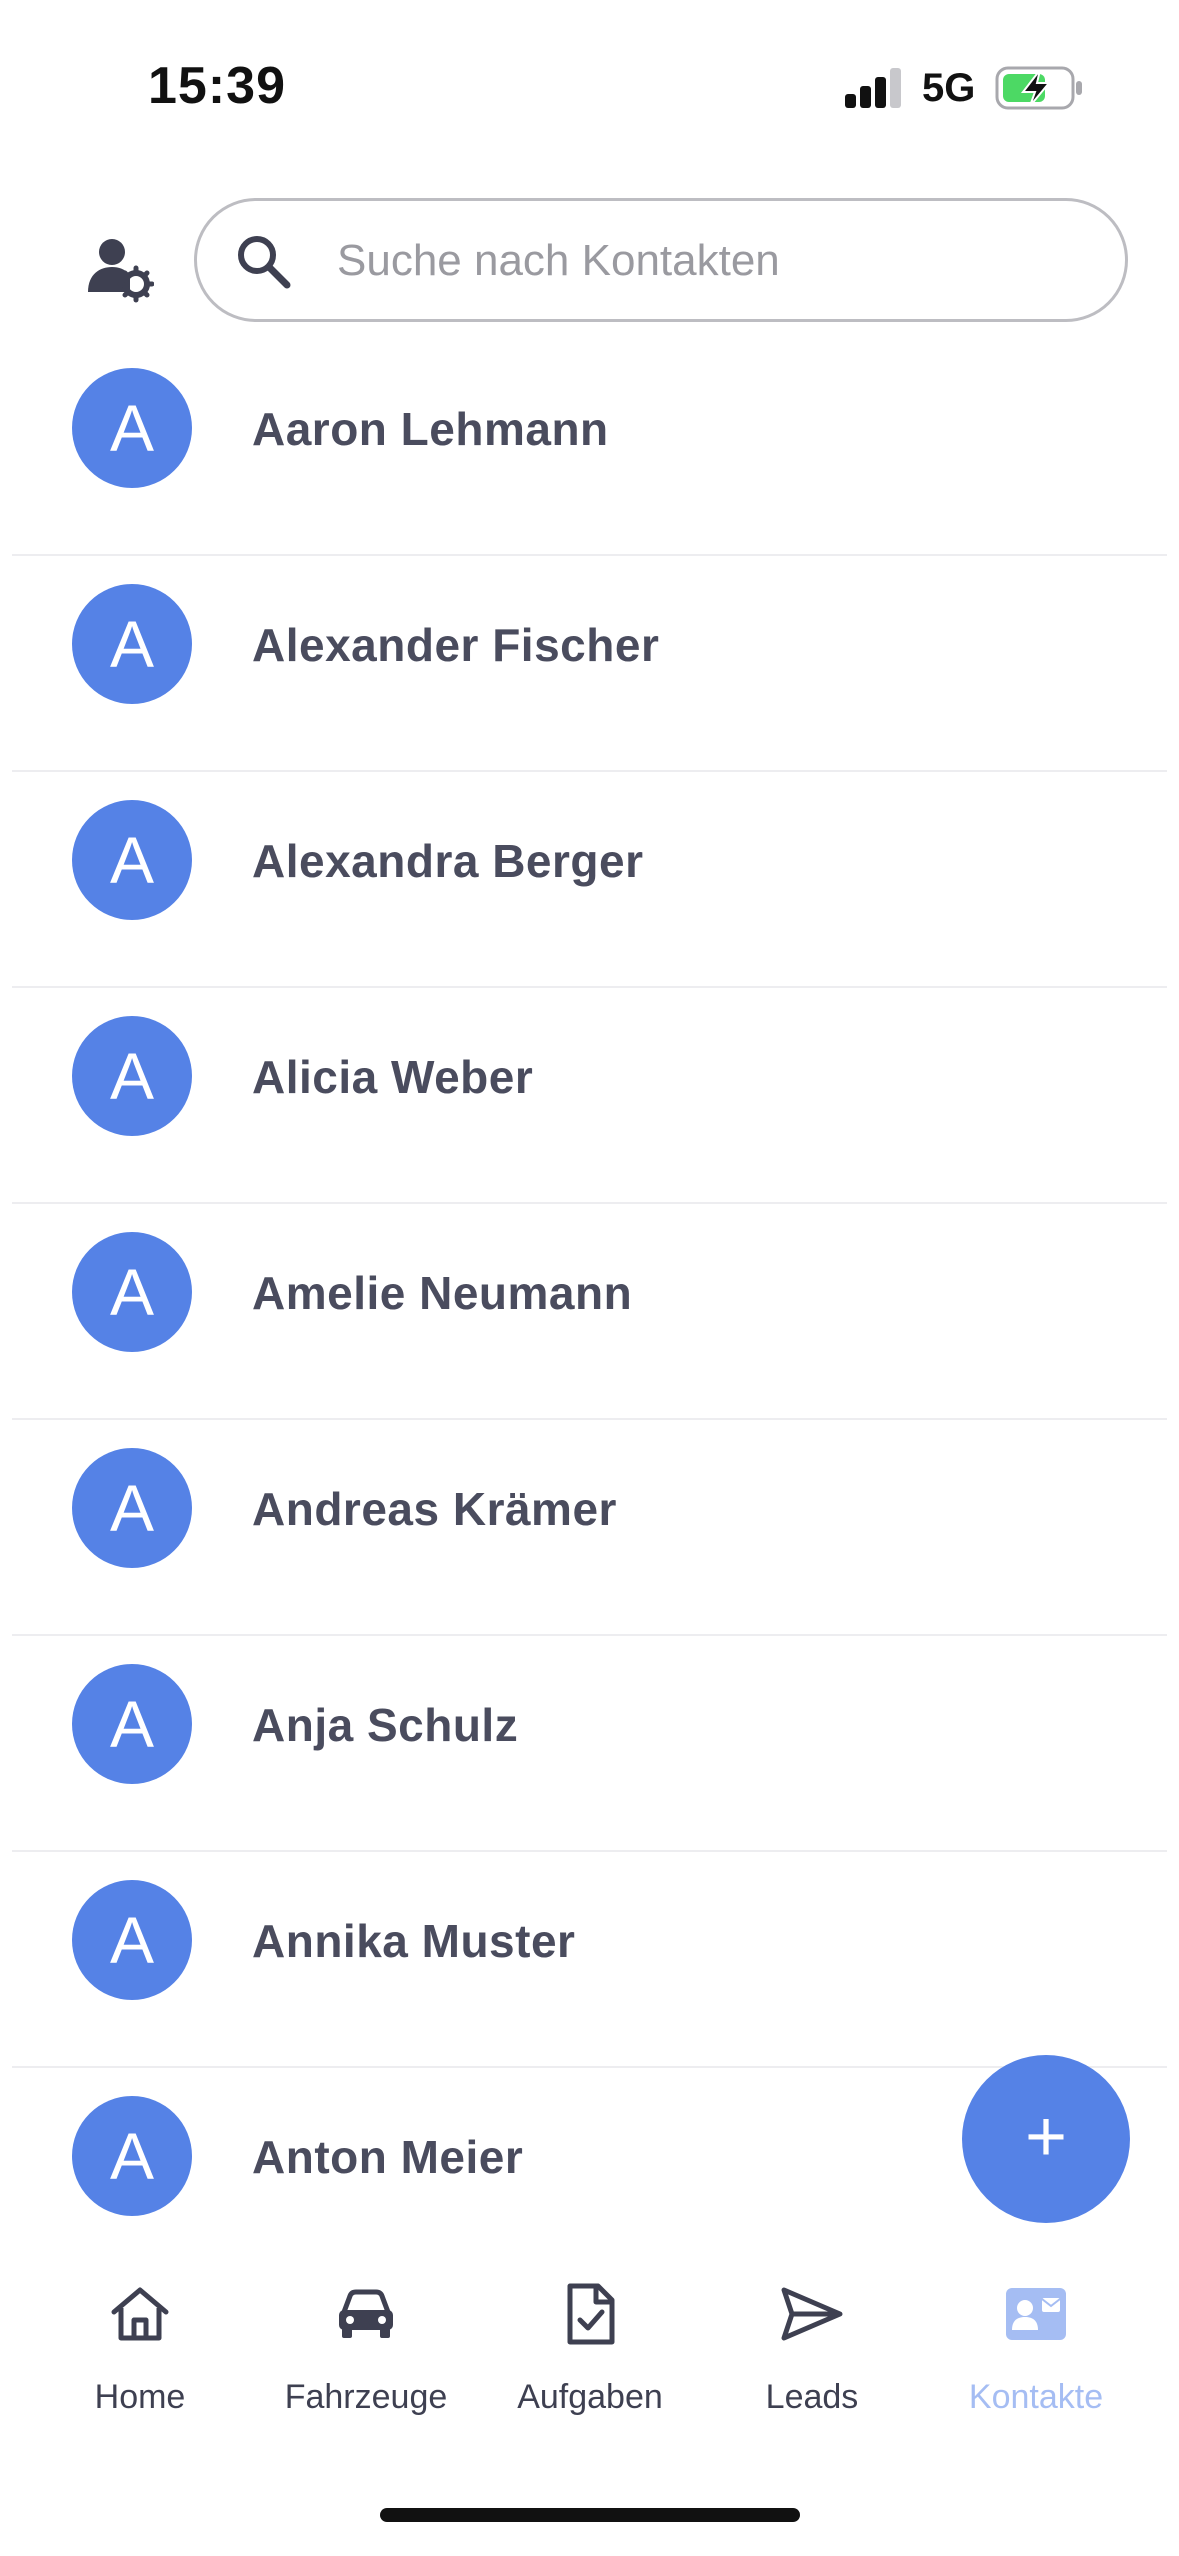 This screenshot has width=1179, height=2556. I want to click on add-contact-button: +, so click(1046, 2139).